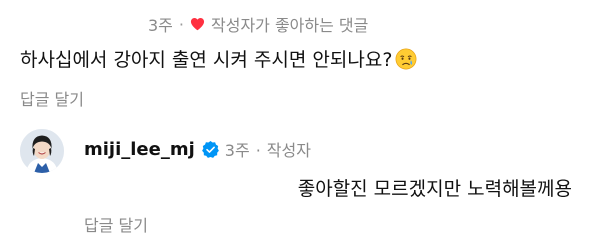 The image size is (608, 251). Describe the element at coordinates (290, 25) in the screenshot. I see `liked-by-author-label: 작성자가 좋아하는 댓글` at that location.